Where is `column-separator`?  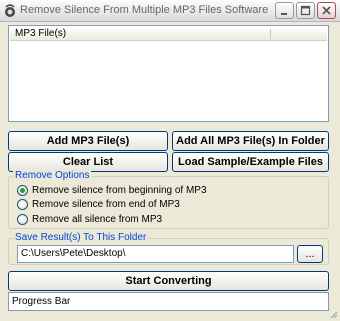
column-separator is located at coordinates (270, 34).